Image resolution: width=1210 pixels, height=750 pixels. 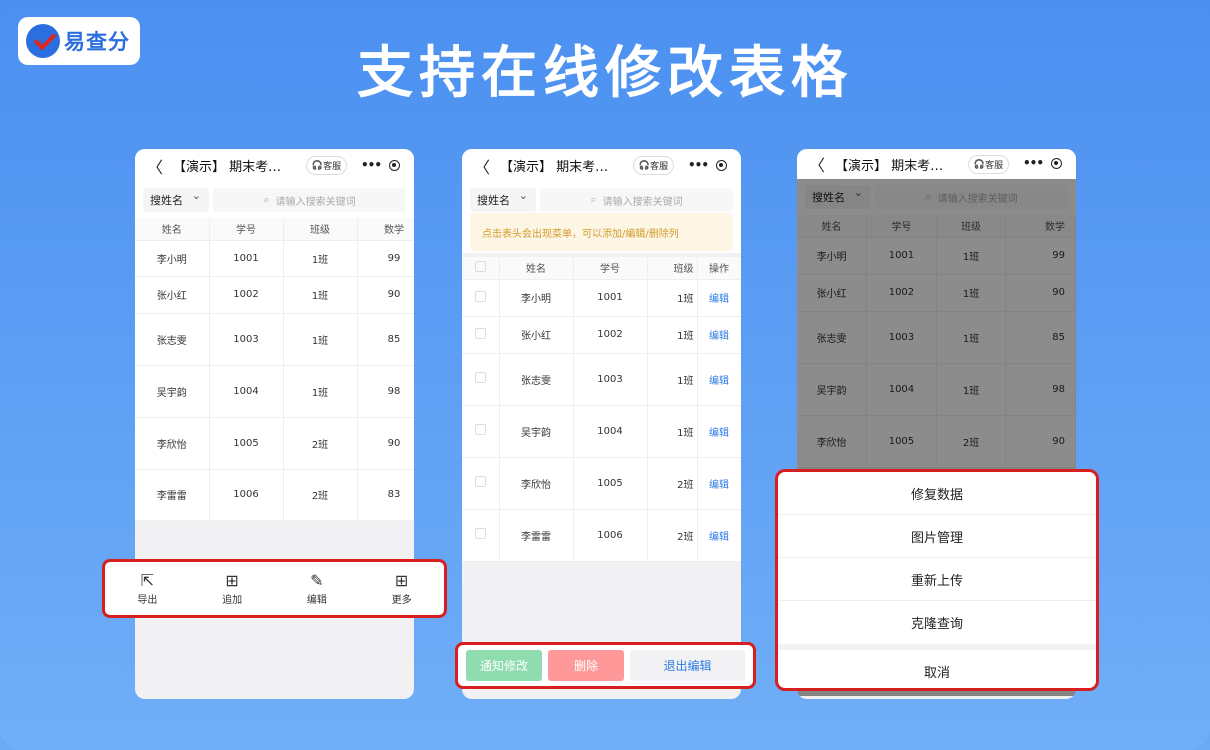 I want to click on delete-button: 删除, so click(x=586, y=665).